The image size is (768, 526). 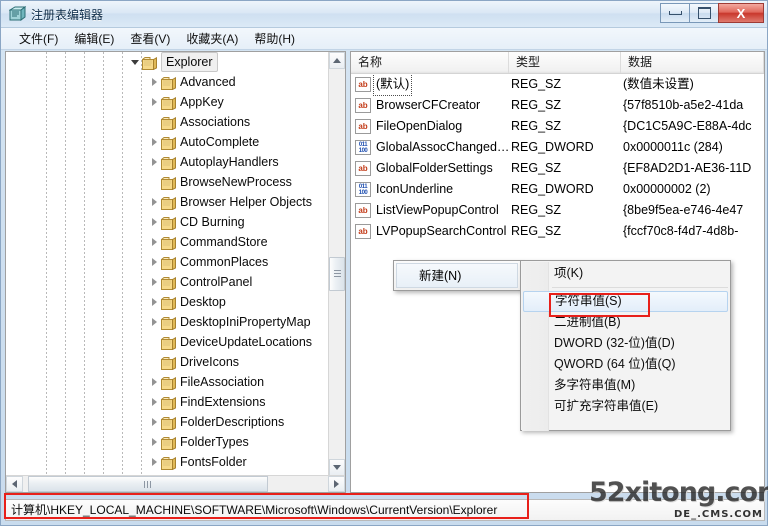 What do you see at coordinates (415, 189) in the screenshot?
I see `value-name: IconUnderline` at bounding box center [415, 189].